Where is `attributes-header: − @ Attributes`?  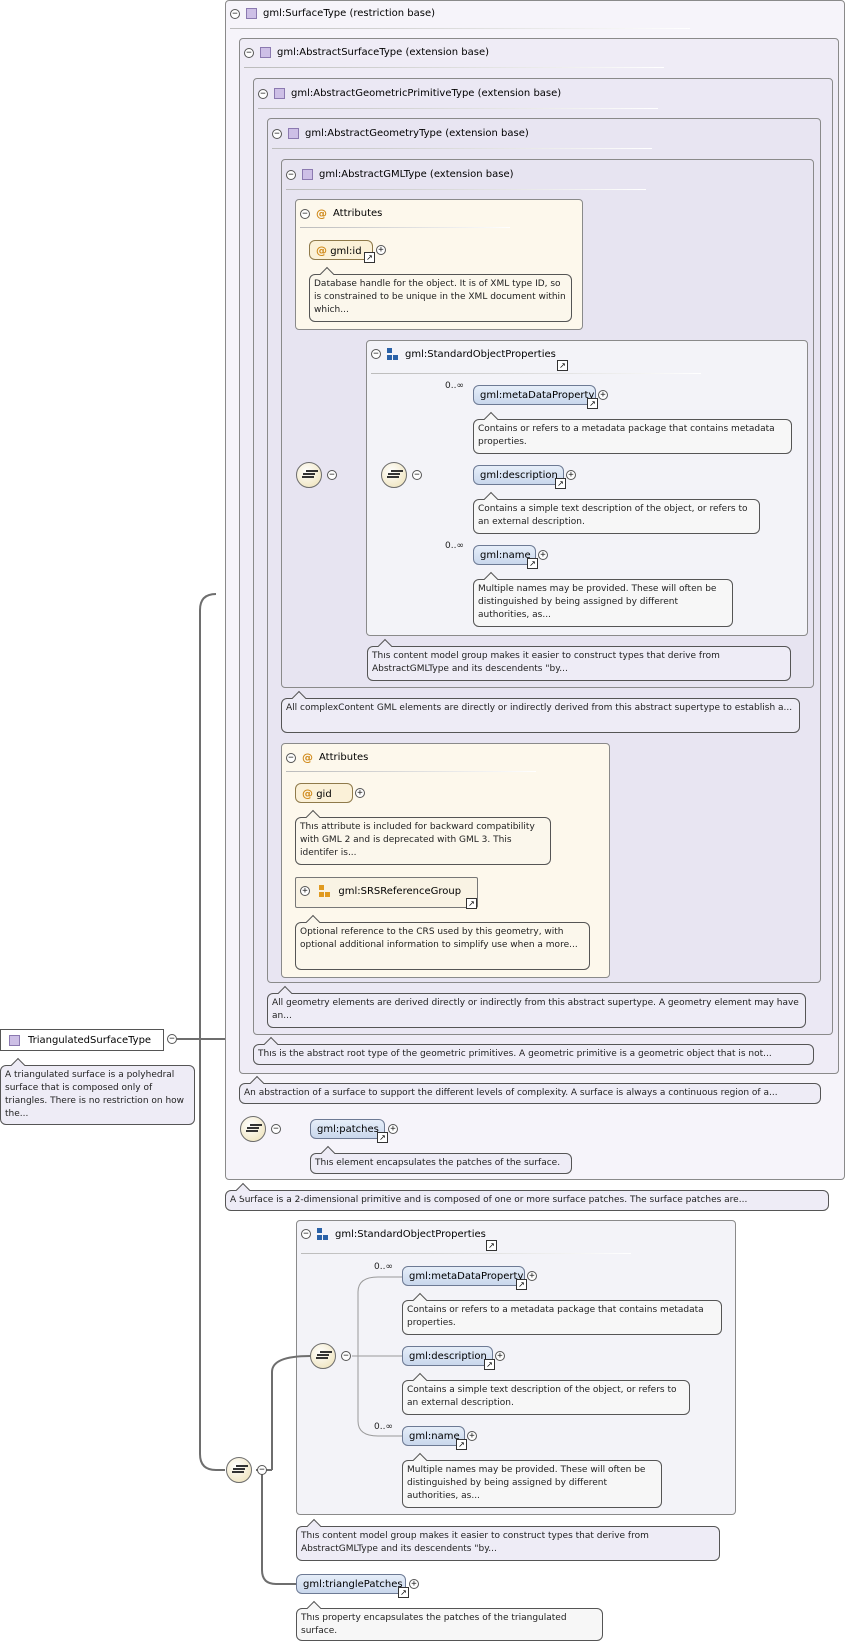
attributes-header: − @ Attributes is located at coordinates (327, 757).